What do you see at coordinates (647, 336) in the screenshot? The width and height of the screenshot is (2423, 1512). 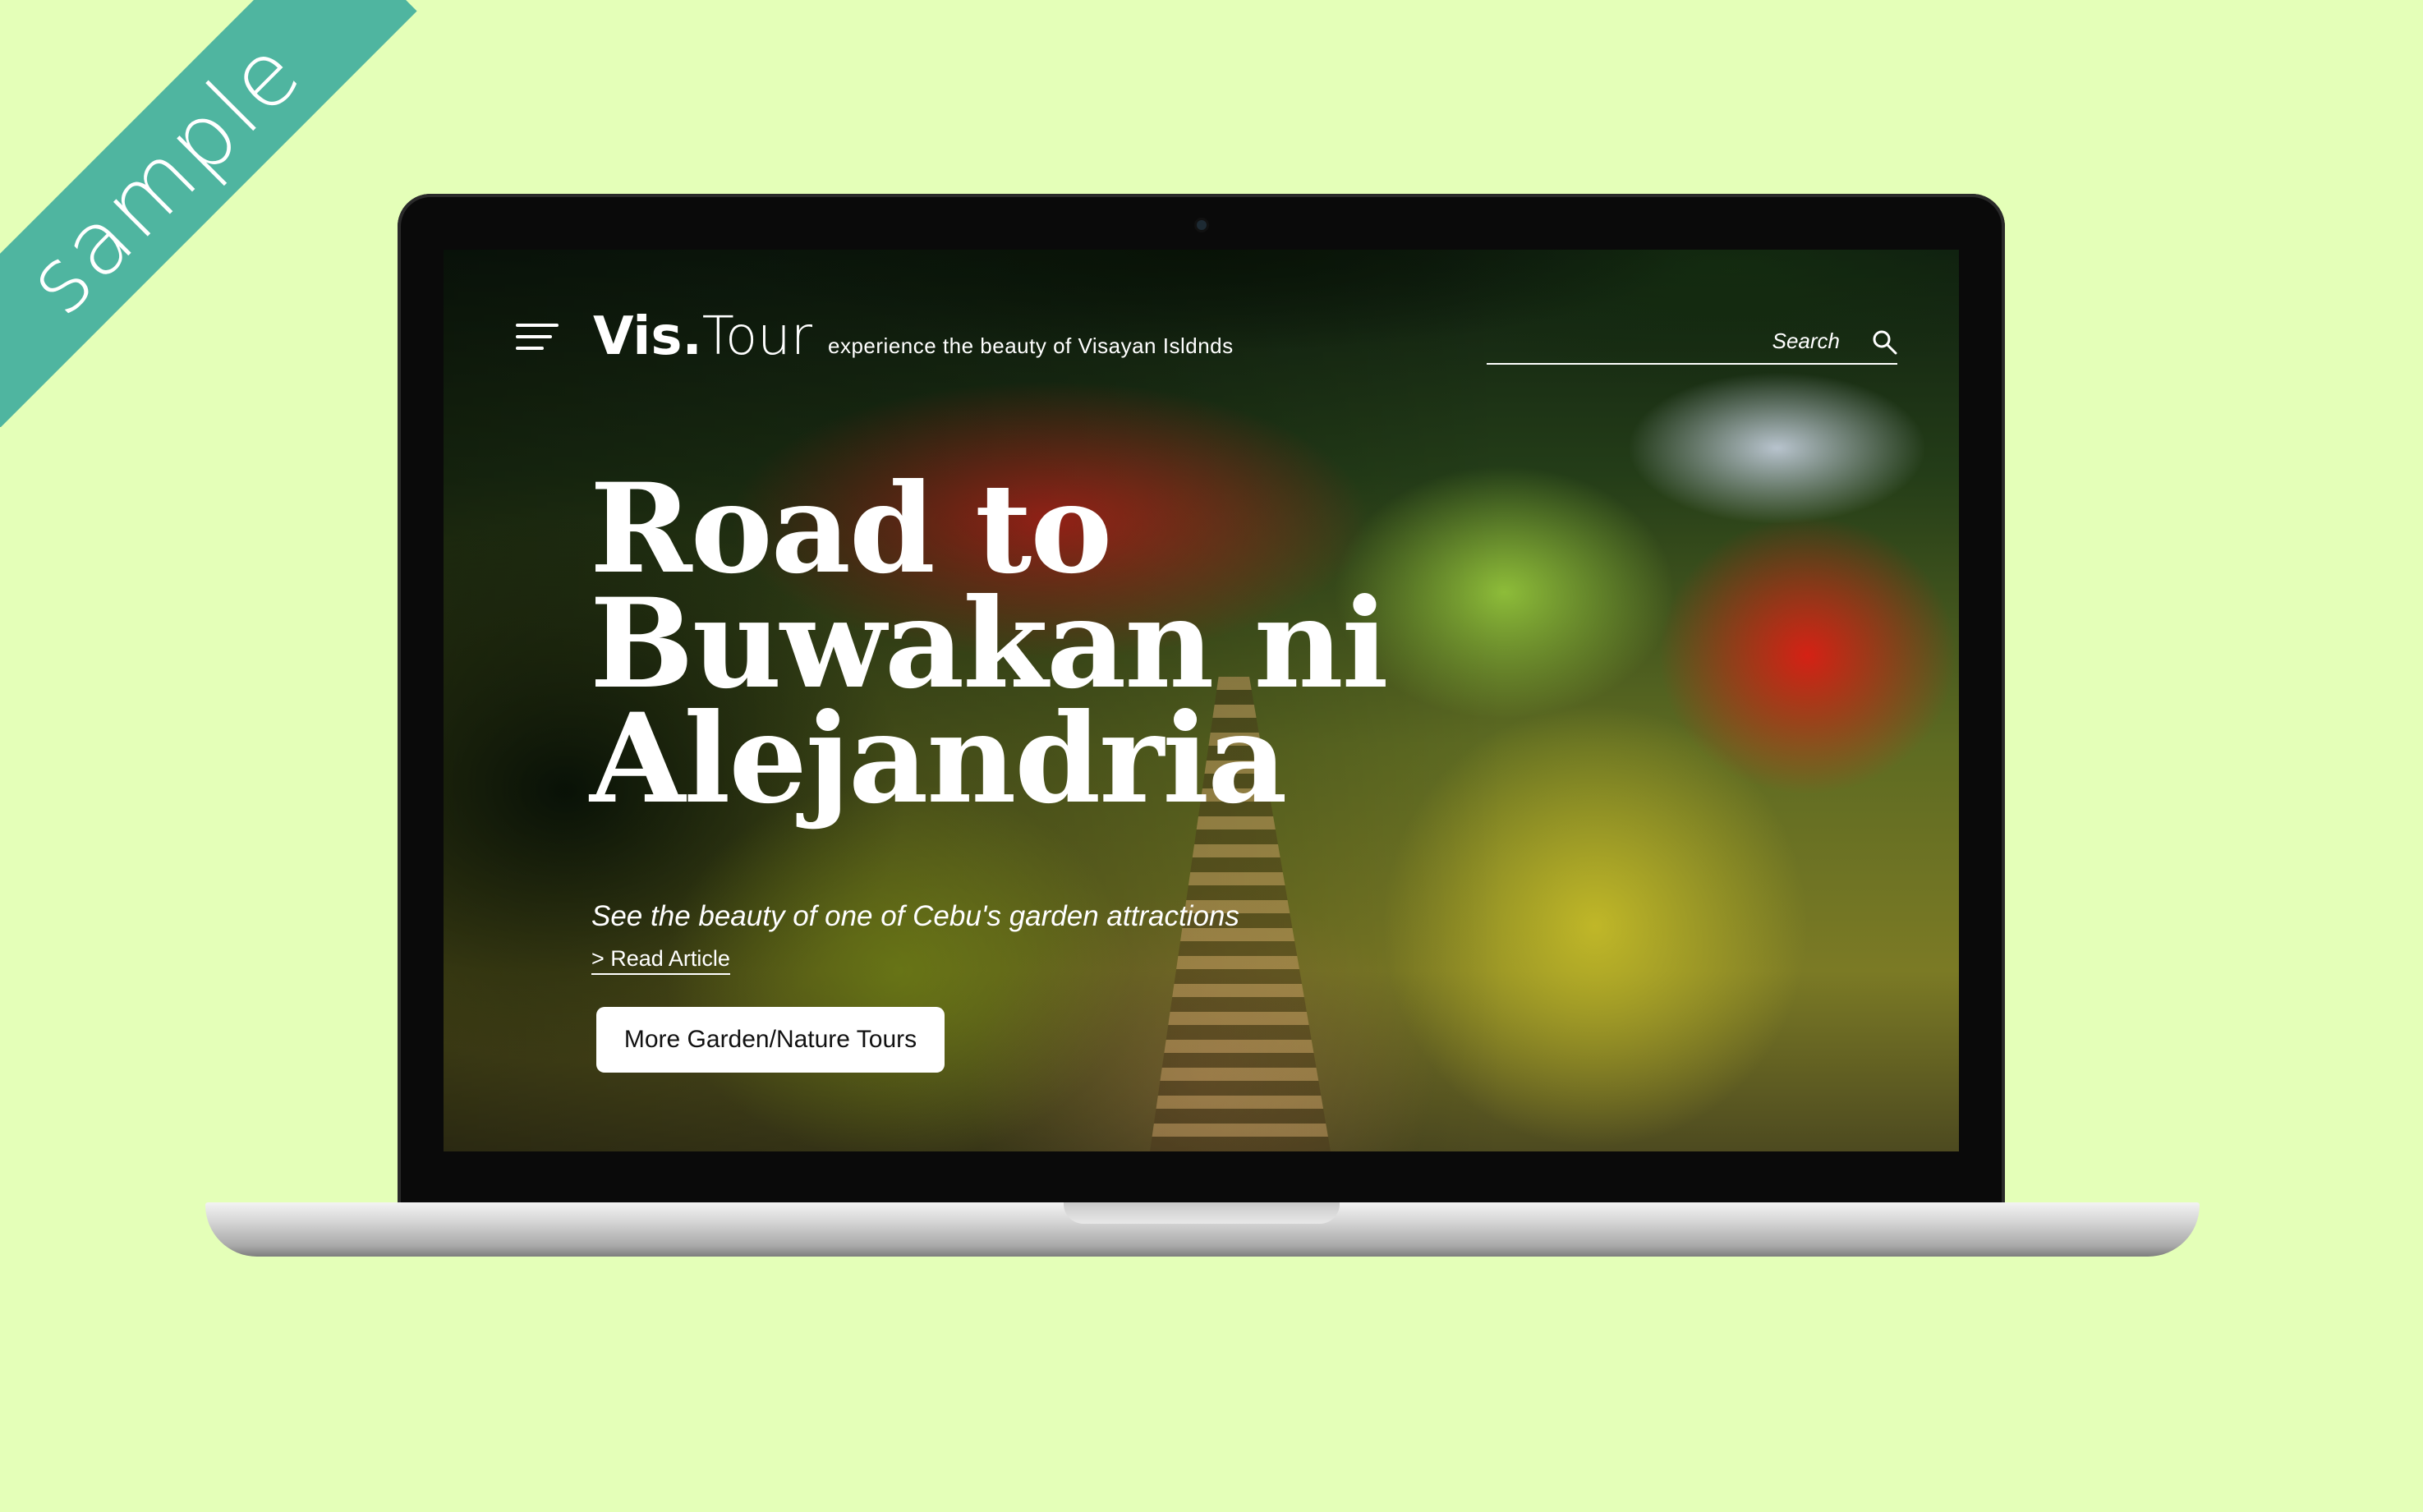 I see `logo-bold-text: Vis.` at bounding box center [647, 336].